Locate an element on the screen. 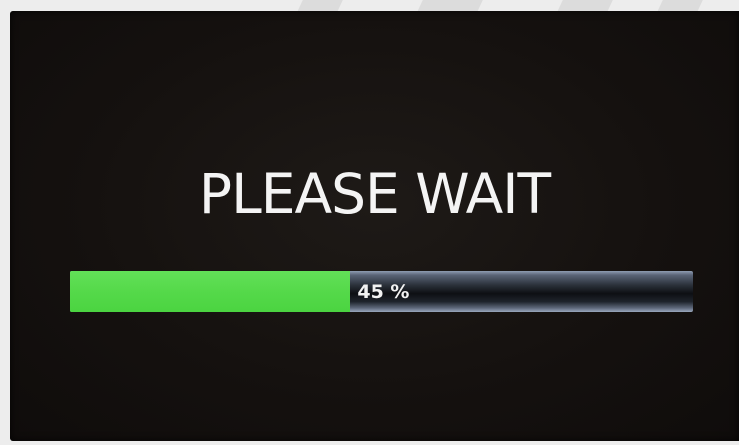 The image size is (739, 445). progress-percent-label: 45 % is located at coordinates (383, 292).